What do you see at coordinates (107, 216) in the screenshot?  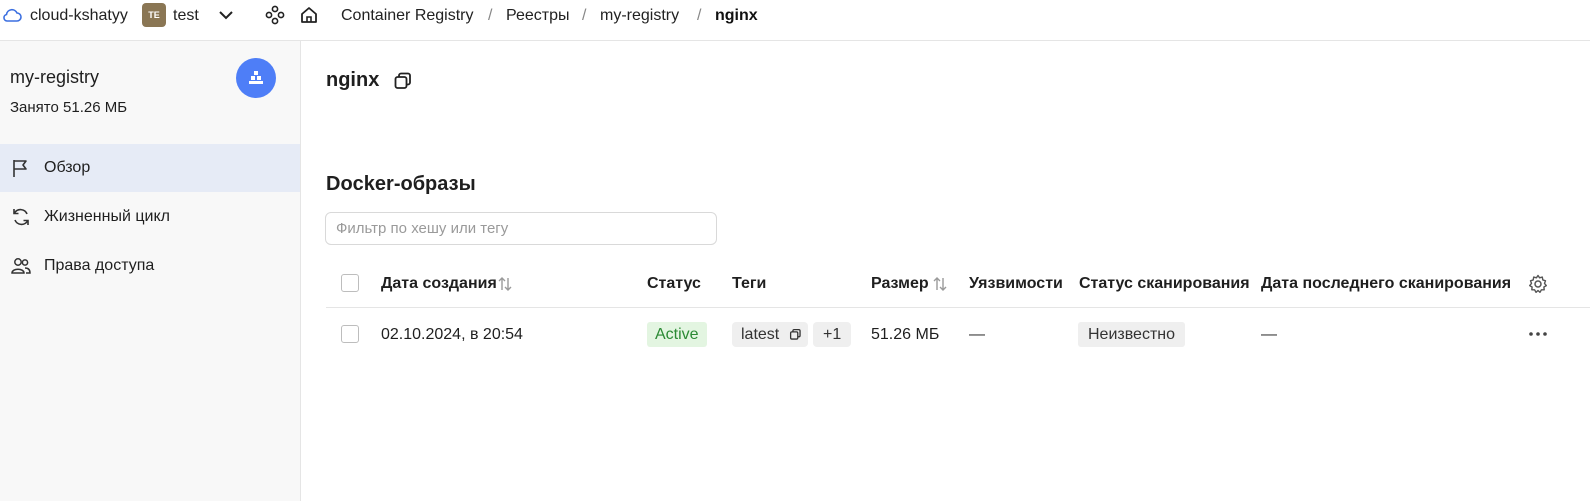 I see `sidebar-item-label: Жизненный цикл` at bounding box center [107, 216].